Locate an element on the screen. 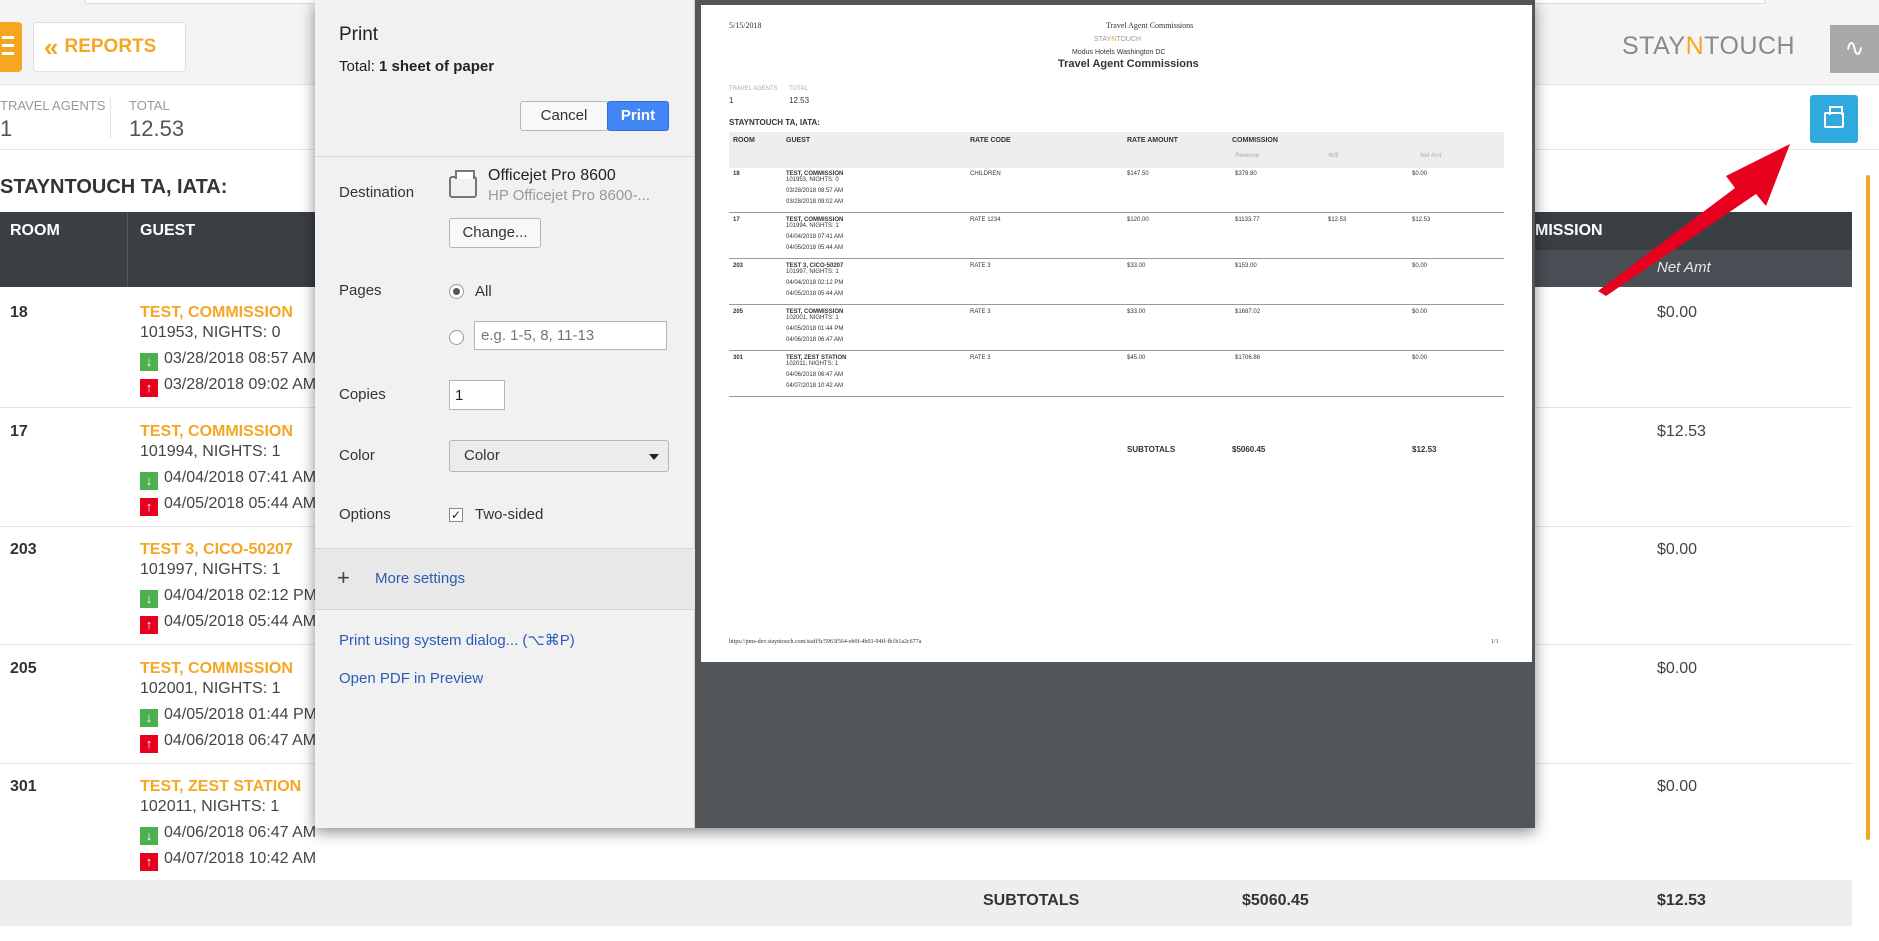 Image resolution: width=1879 pixels, height=941 pixels. check-in-time: ↓ 04/06/2018 06:47 AM is located at coordinates (228, 834).